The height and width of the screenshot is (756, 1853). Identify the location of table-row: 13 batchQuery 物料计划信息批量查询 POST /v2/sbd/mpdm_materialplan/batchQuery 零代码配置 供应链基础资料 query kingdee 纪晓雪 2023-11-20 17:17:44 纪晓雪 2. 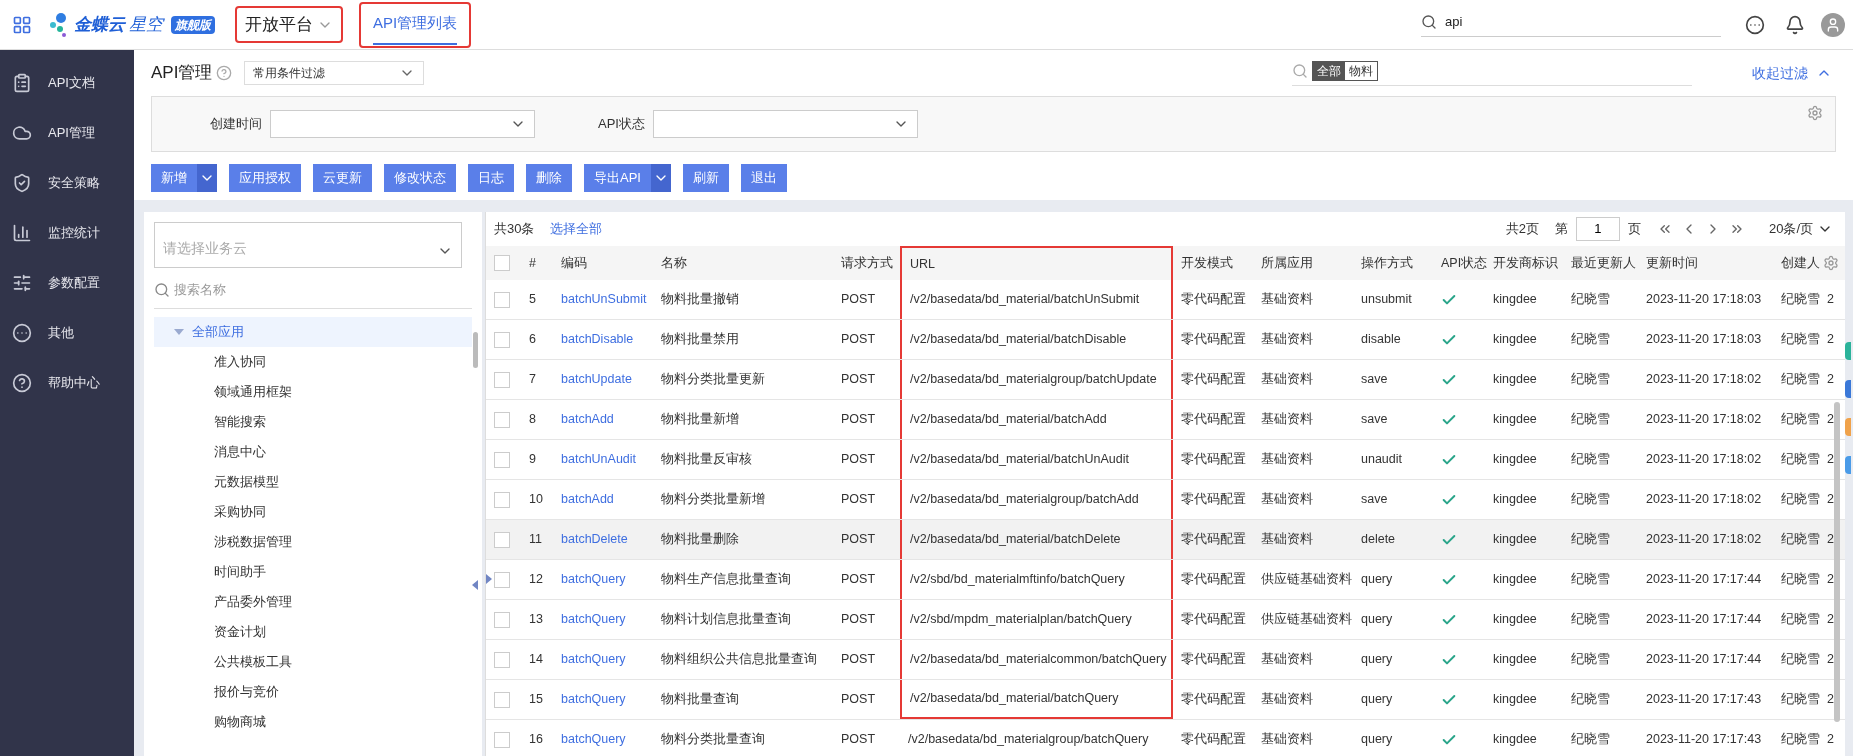
(1165, 620).